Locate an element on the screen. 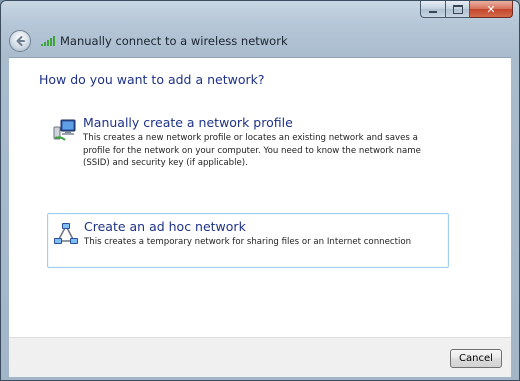 This screenshot has height=381, width=520. option-title: Create an ad hoc network is located at coordinates (165, 226).